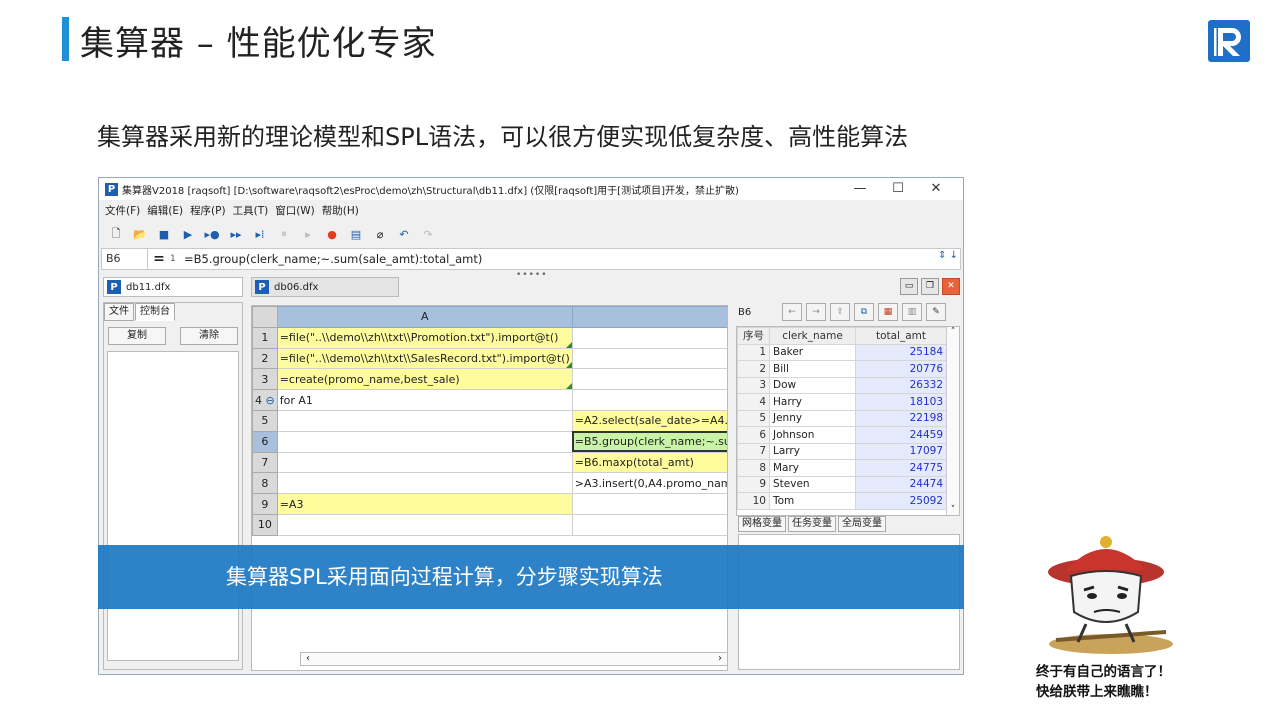 This screenshot has height=720, width=1280. Describe the element at coordinates (816, 312) in the screenshot. I see `forward-icon: →` at that location.